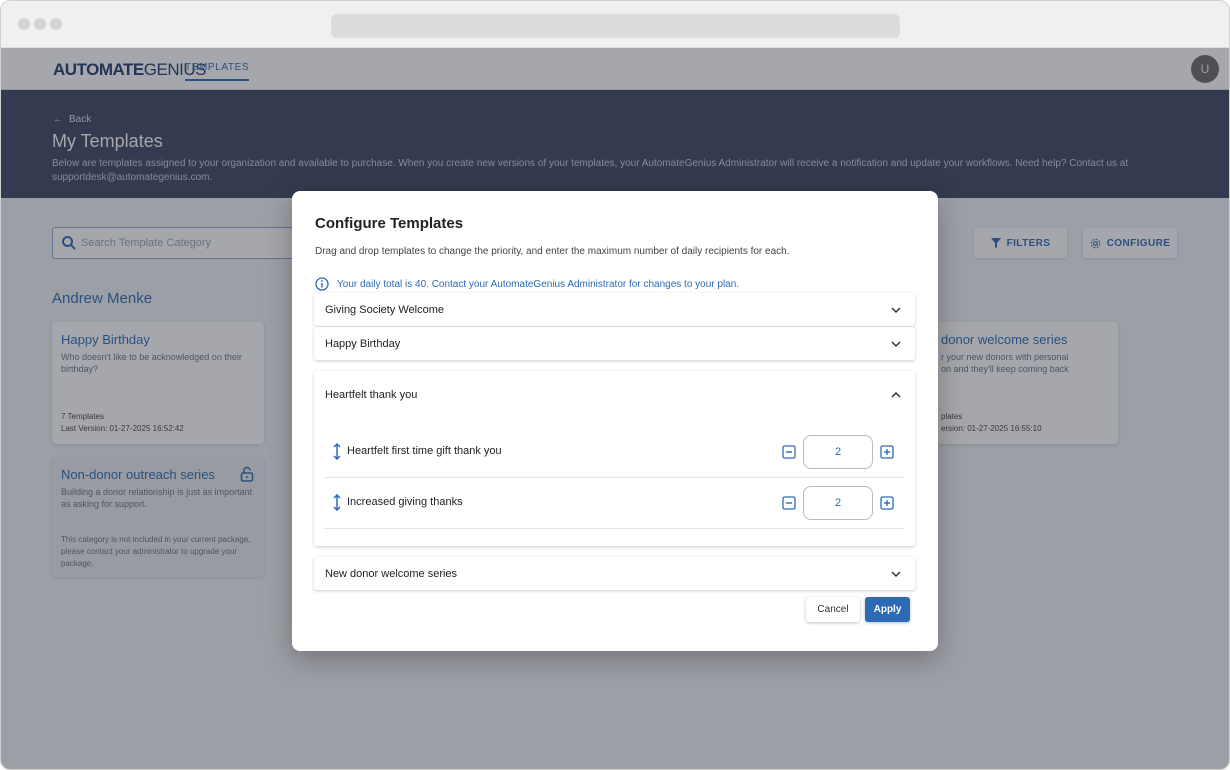  I want to click on window-maximize-dot, so click(56, 24).